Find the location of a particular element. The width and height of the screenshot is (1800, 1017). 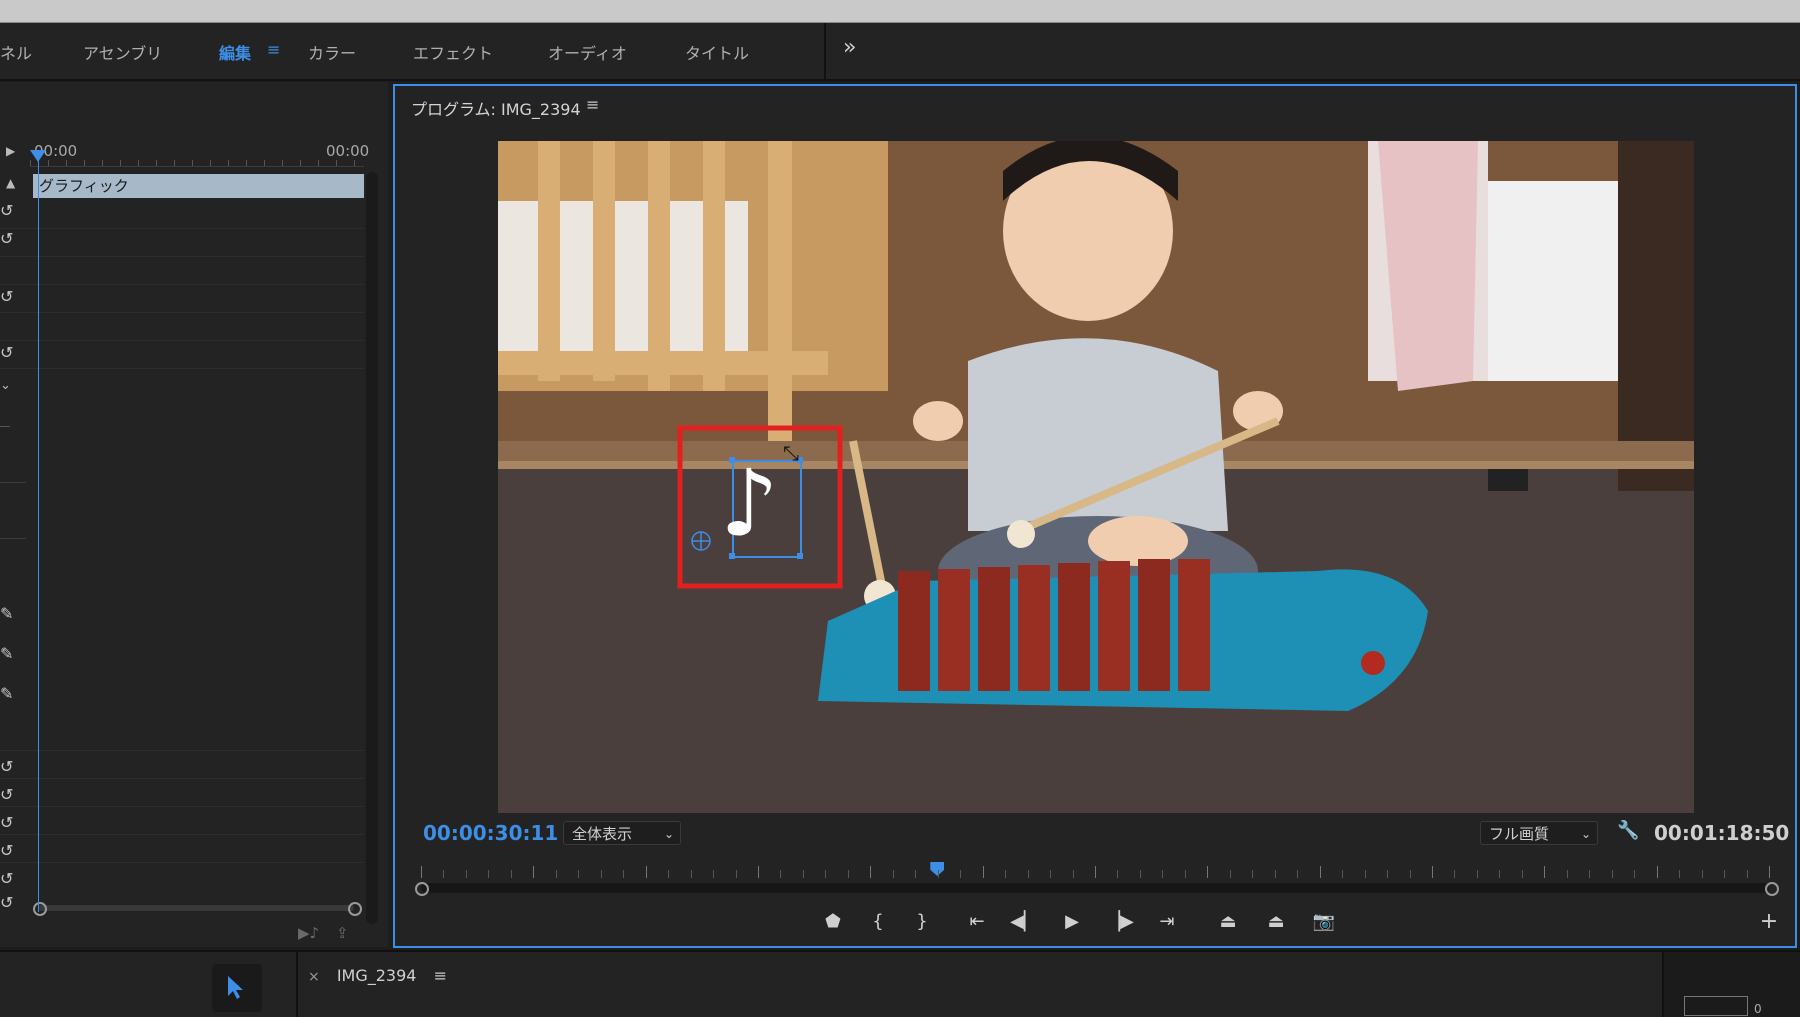

graphic-clip: グラフィック is located at coordinates (198, 186).